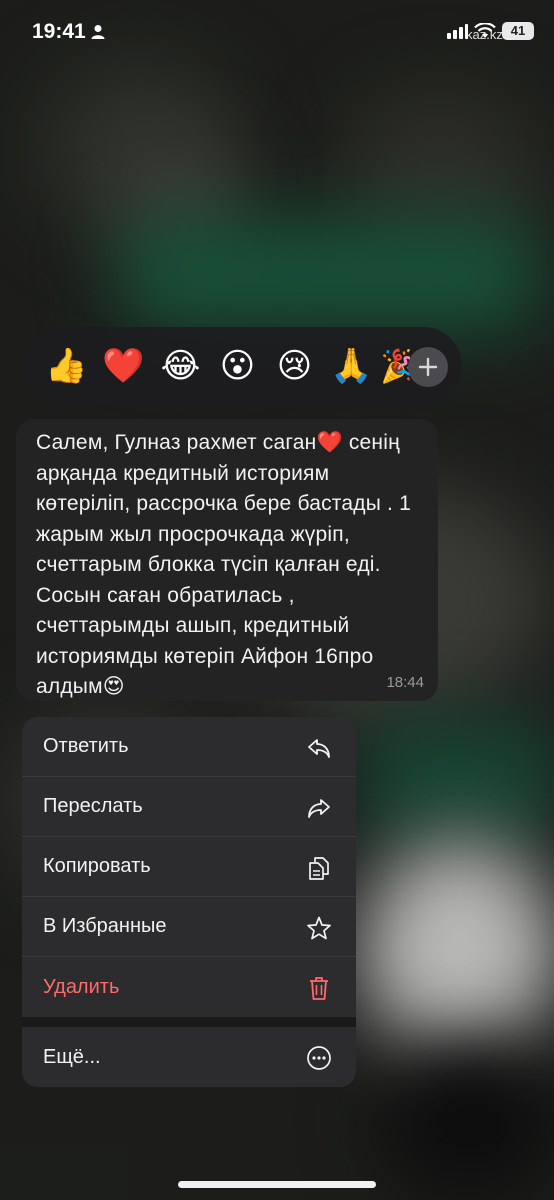 The width and height of the screenshot is (554, 1200). I want to click on menu-item-reply: Ответить, so click(189, 747).